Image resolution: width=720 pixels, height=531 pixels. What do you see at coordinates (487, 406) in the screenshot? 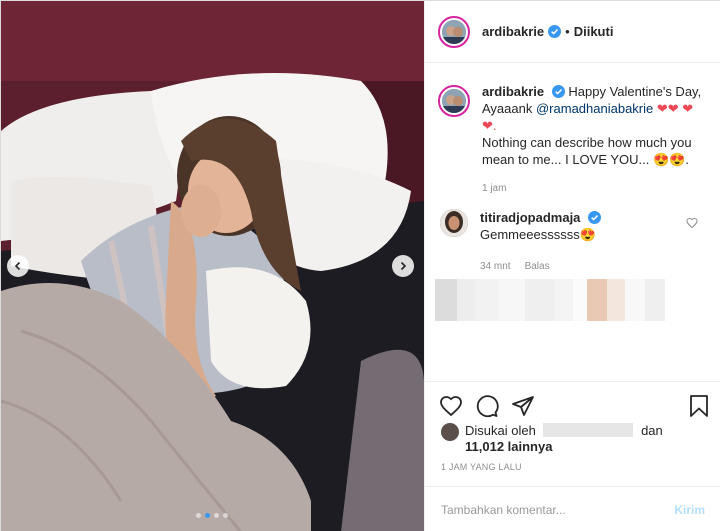
I see `comment-icon` at bounding box center [487, 406].